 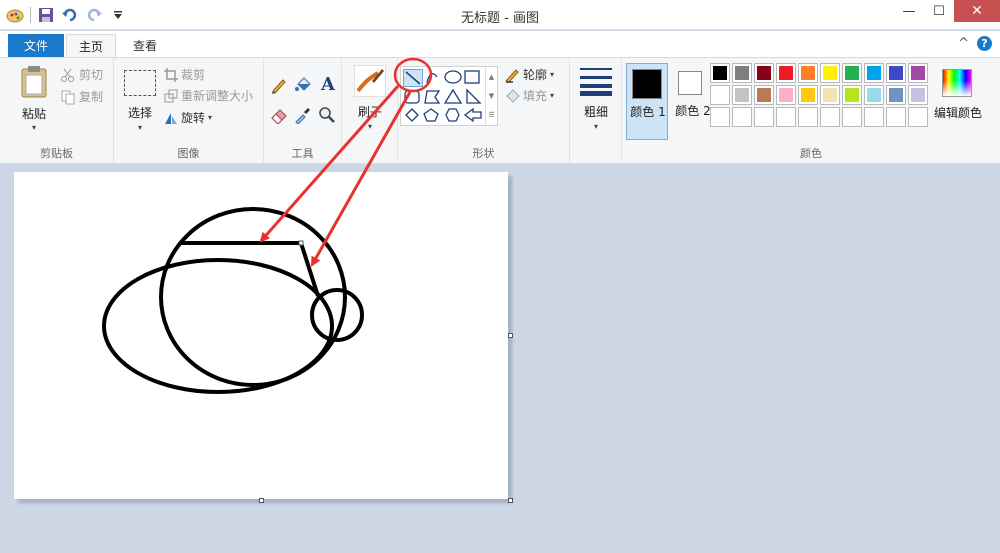 I want to click on color1-swatch, so click(x=647, y=84).